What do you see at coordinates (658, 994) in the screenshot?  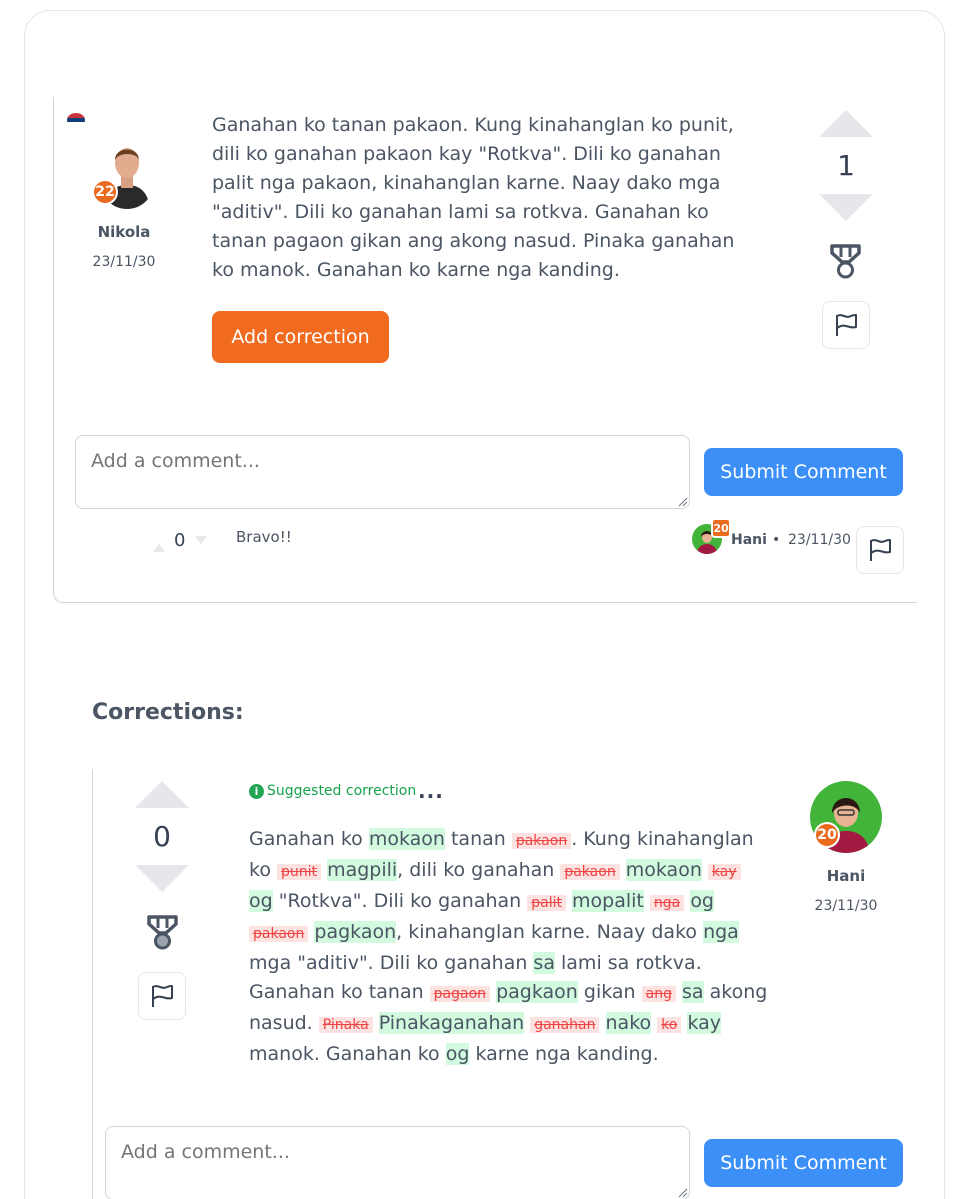 I see `deleted-word: ang` at bounding box center [658, 994].